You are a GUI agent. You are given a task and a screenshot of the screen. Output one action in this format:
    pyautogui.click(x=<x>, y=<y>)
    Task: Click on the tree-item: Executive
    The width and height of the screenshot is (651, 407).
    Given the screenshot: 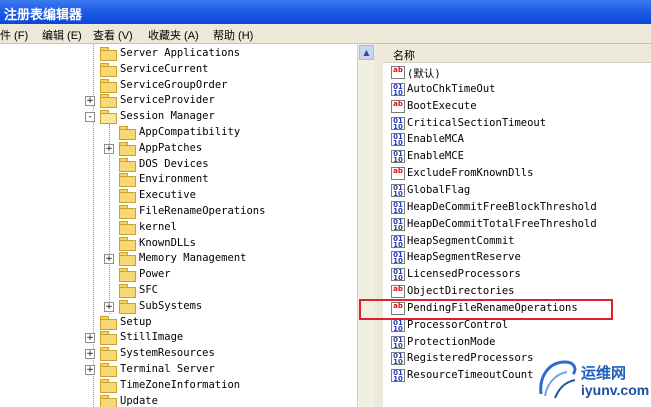 What is the action you would take?
    pyautogui.click(x=178, y=196)
    